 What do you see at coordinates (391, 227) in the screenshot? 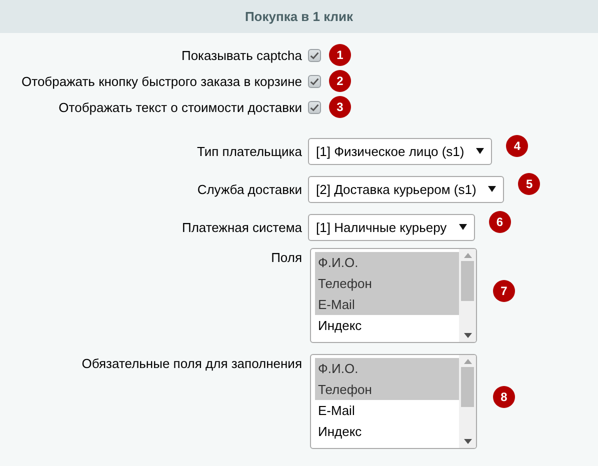
I see `dropdown: [1] Наличные курьеру` at bounding box center [391, 227].